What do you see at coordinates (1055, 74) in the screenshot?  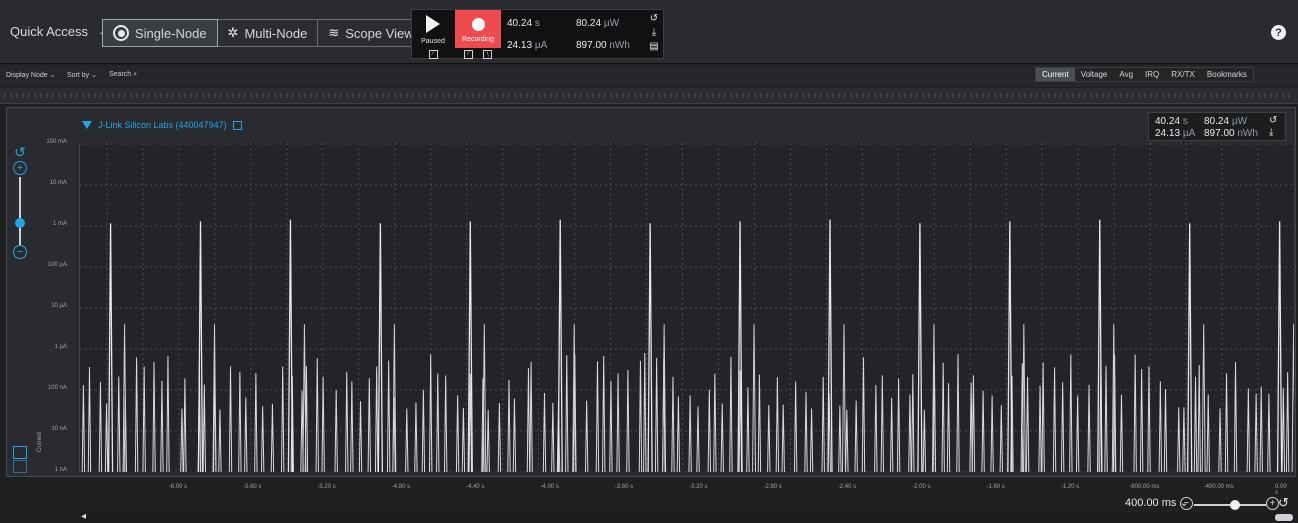 I see `tab-current: Current` at bounding box center [1055, 74].